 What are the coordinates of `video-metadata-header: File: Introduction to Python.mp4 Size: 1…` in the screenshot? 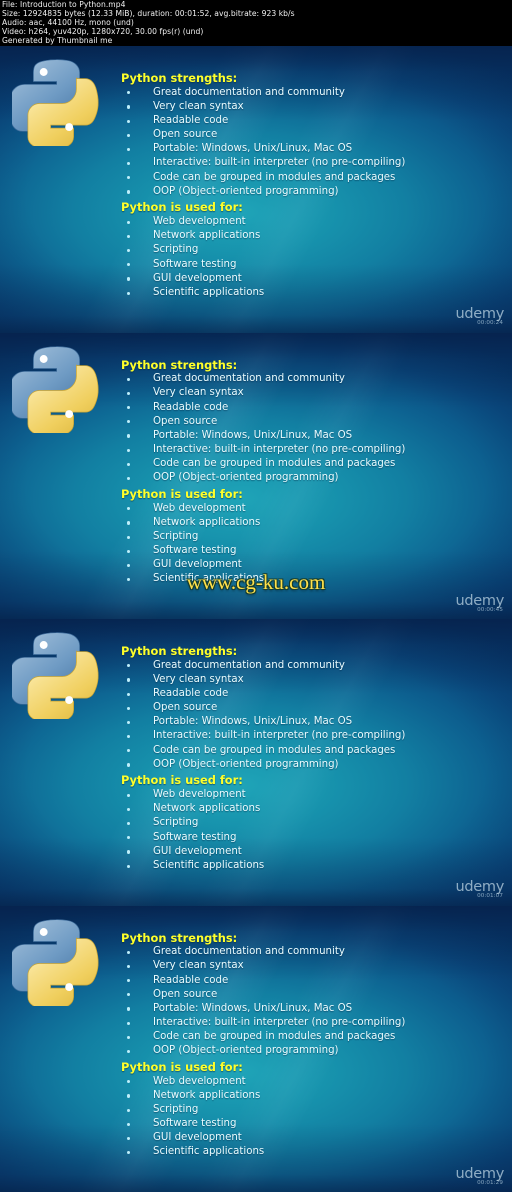 It's located at (256, 23).